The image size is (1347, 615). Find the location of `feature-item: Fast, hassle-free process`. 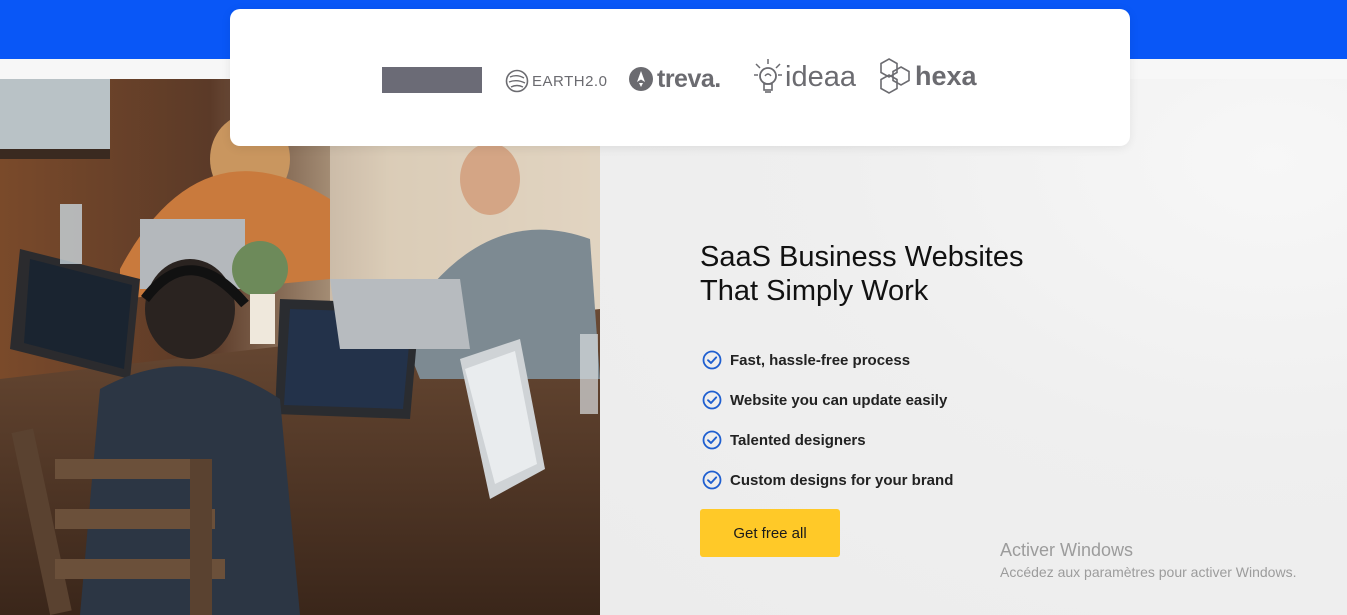

feature-item: Fast, hassle-free process is located at coordinates (827, 360).